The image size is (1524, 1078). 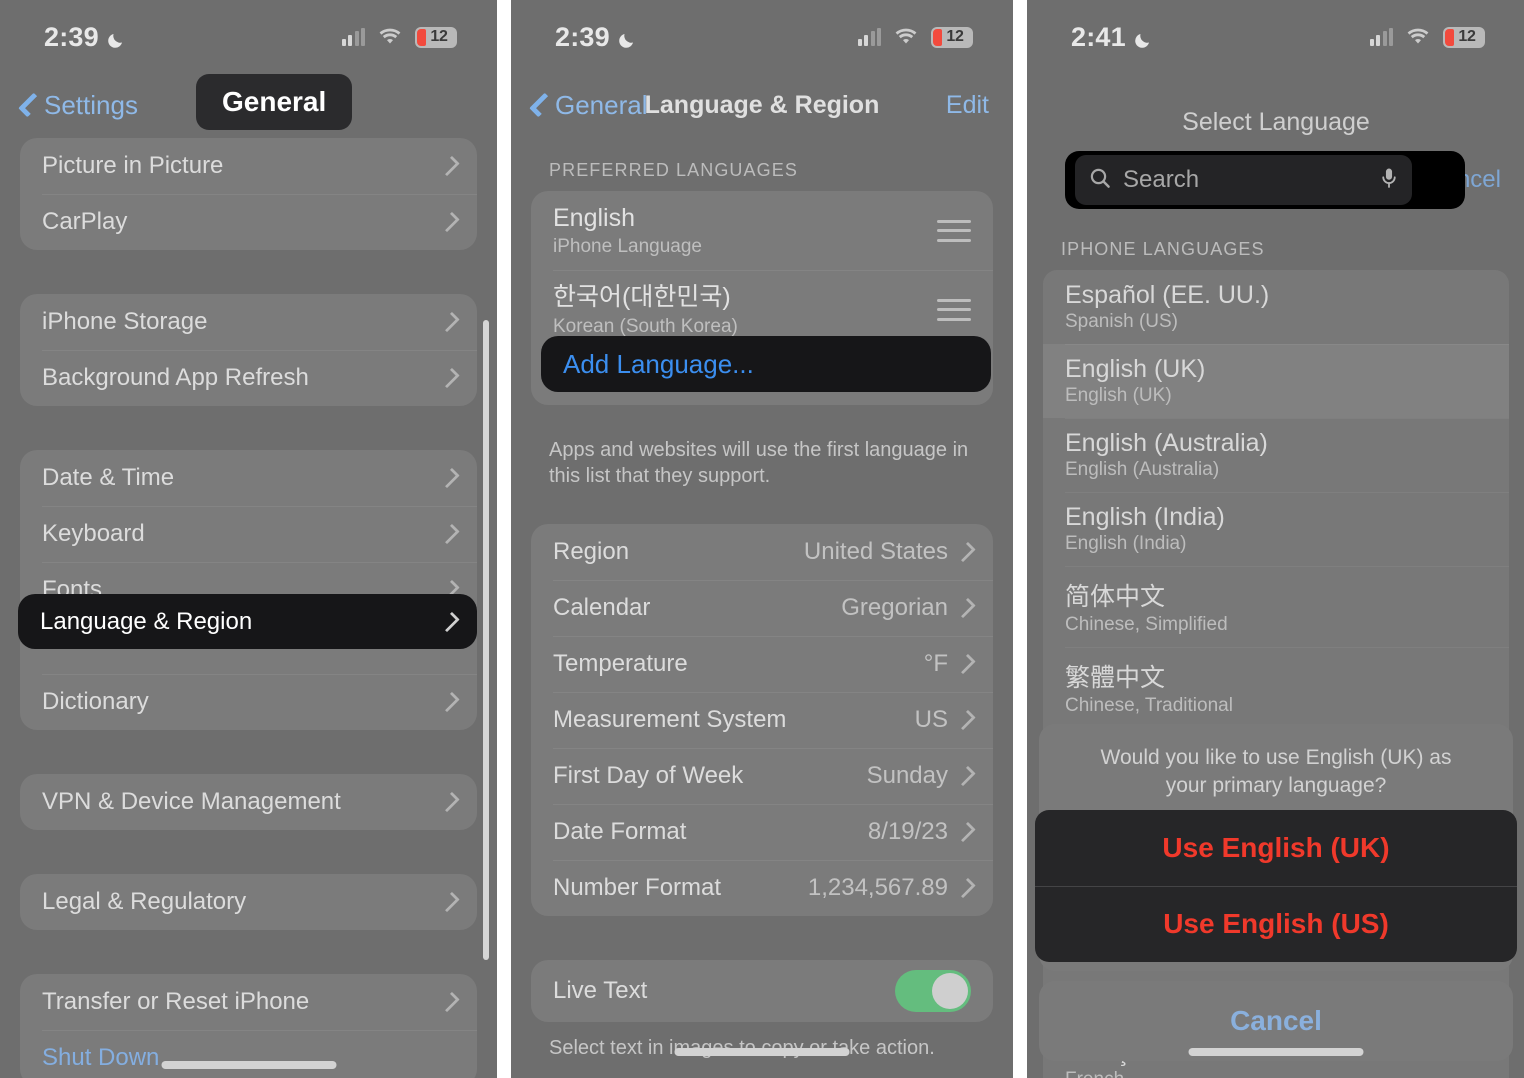 I want to click on microphone-icon, so click(x=1389, y=180).